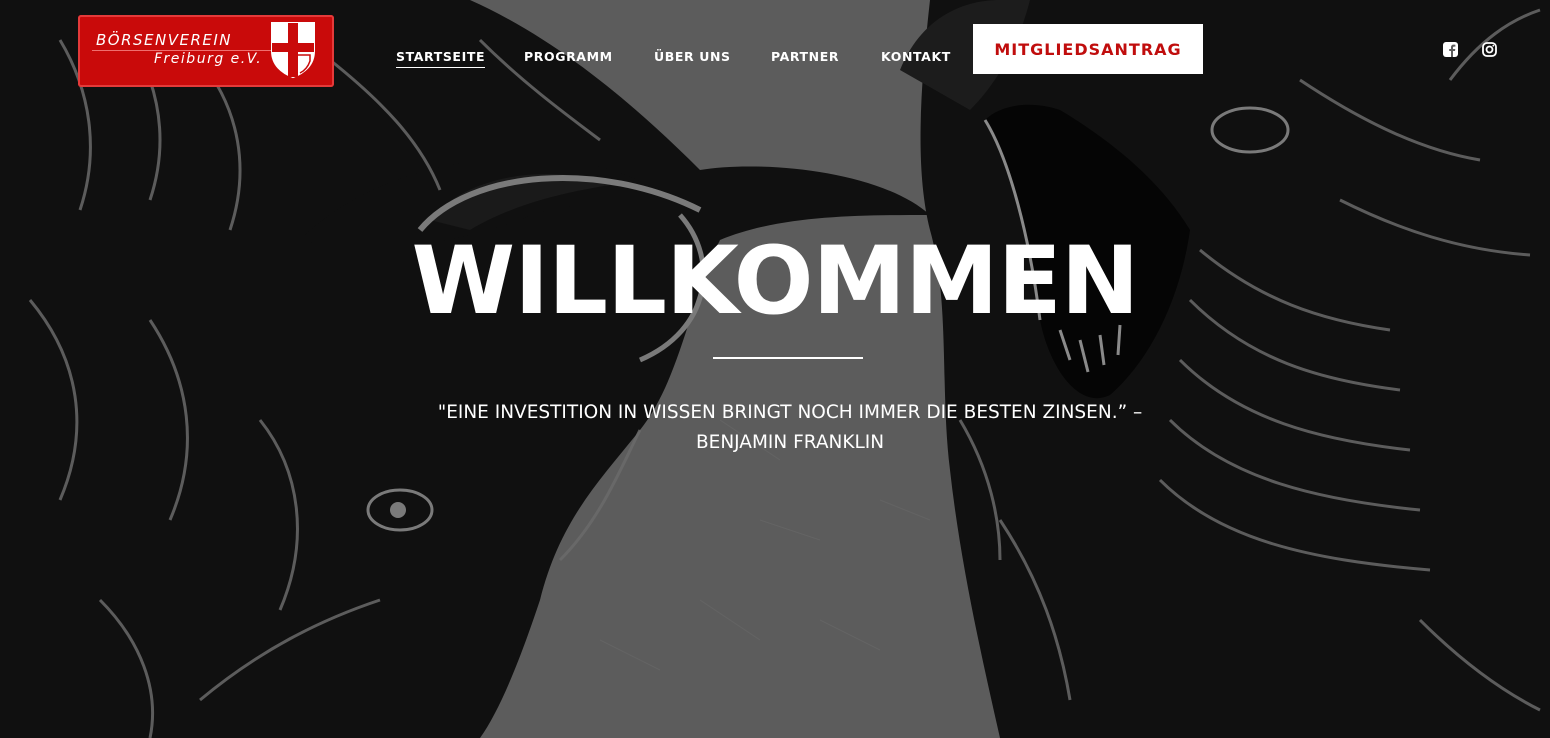  What do you see at coordinates (441, 58) in the screenshot?
I see `nav-item-startseite: STARTSEITE` at bounding box center [441, 58].